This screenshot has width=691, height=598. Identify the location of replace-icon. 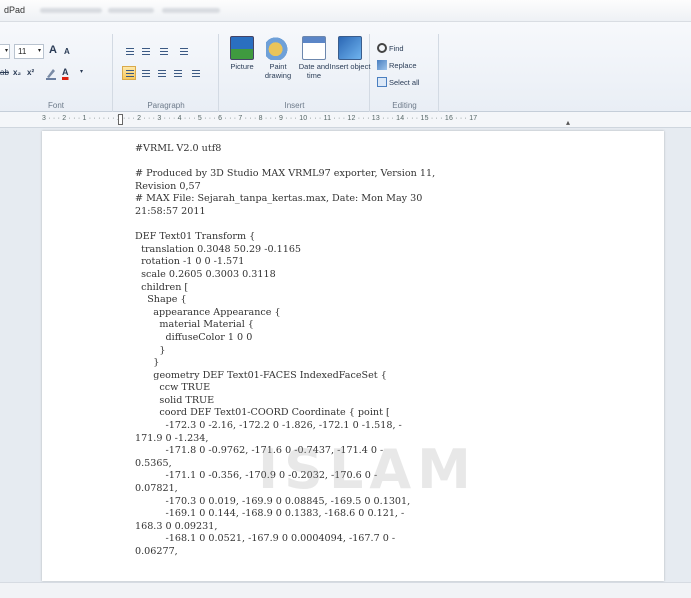
(382, 65).